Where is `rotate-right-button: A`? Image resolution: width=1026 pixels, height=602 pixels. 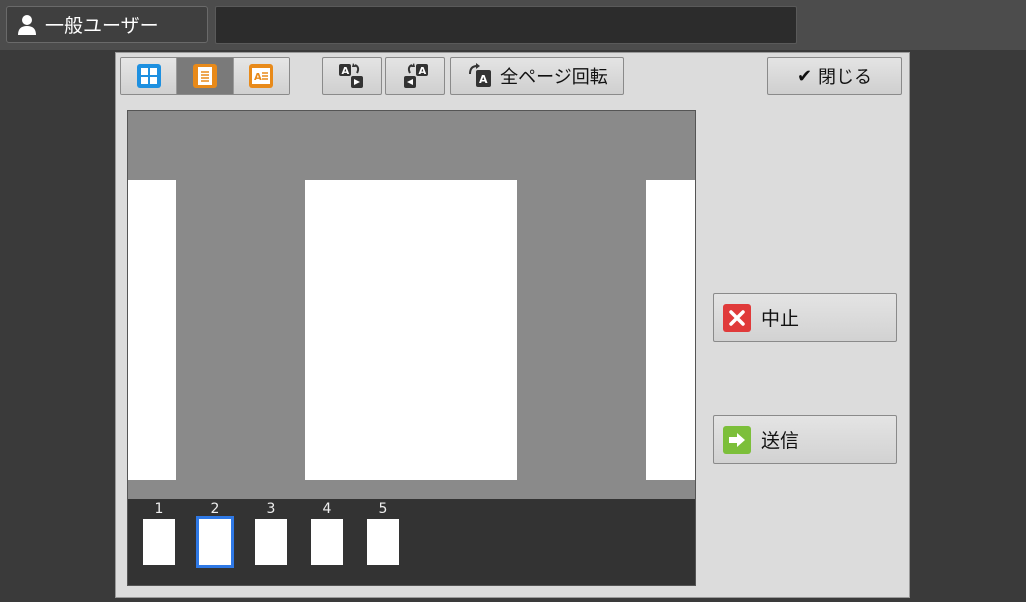 rotate-right-button: A is located at coordinates (415, 76).